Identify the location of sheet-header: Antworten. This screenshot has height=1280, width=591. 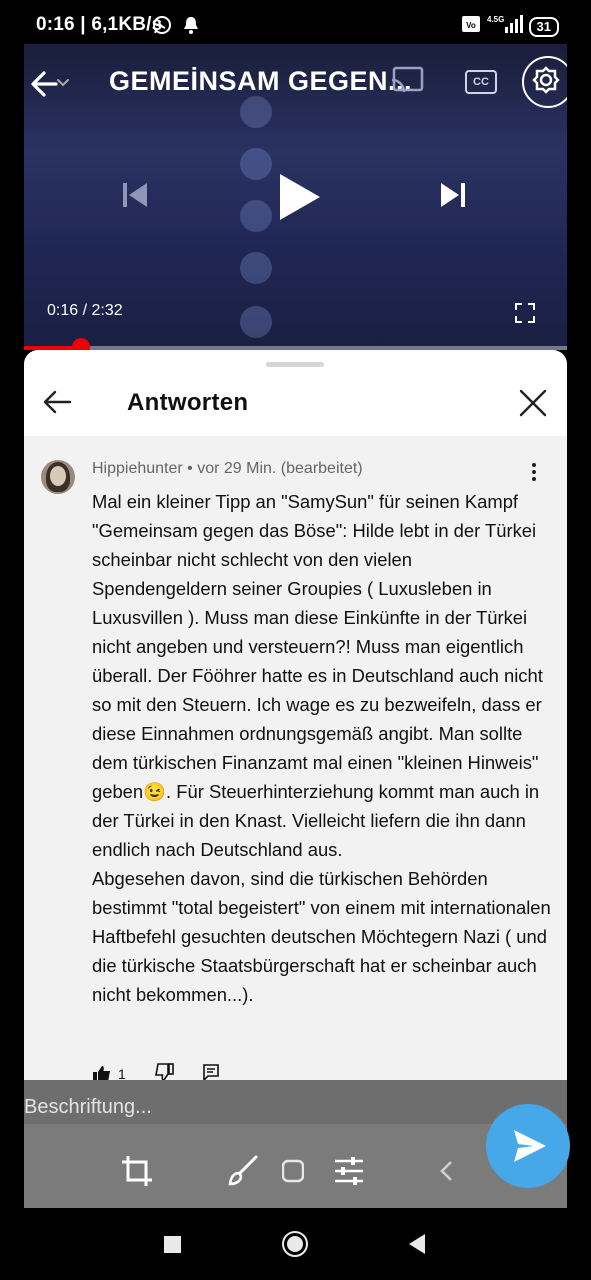
(295, 405).